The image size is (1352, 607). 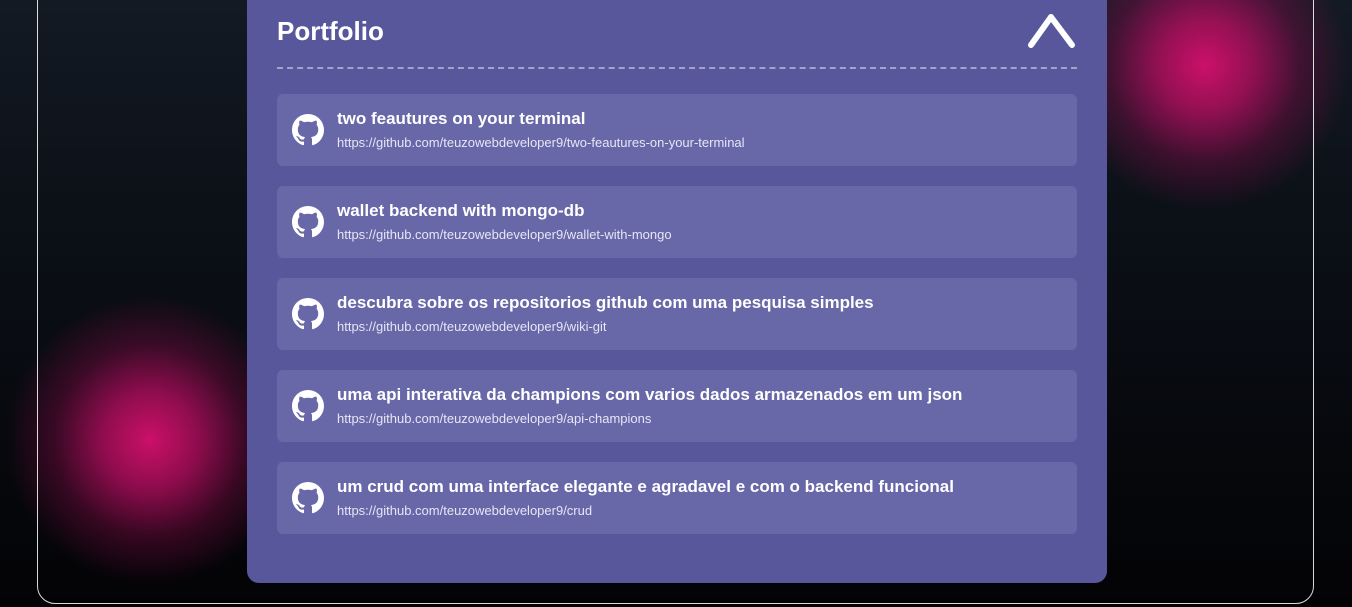 I want to click on repo-name: wallet backend with mongo-db, so click(x=461, y=210).